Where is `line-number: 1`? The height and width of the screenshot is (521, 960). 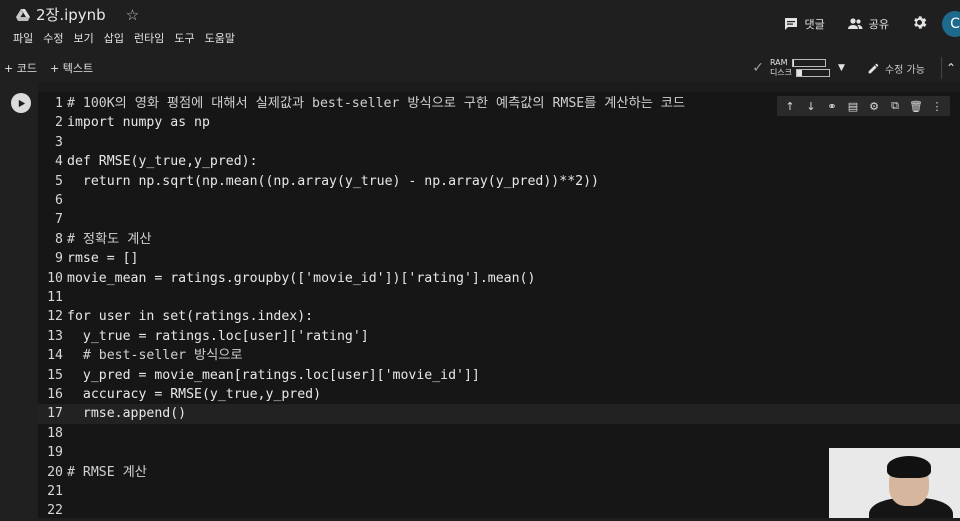
line-number: 1 is located at coordinates (50, 103).